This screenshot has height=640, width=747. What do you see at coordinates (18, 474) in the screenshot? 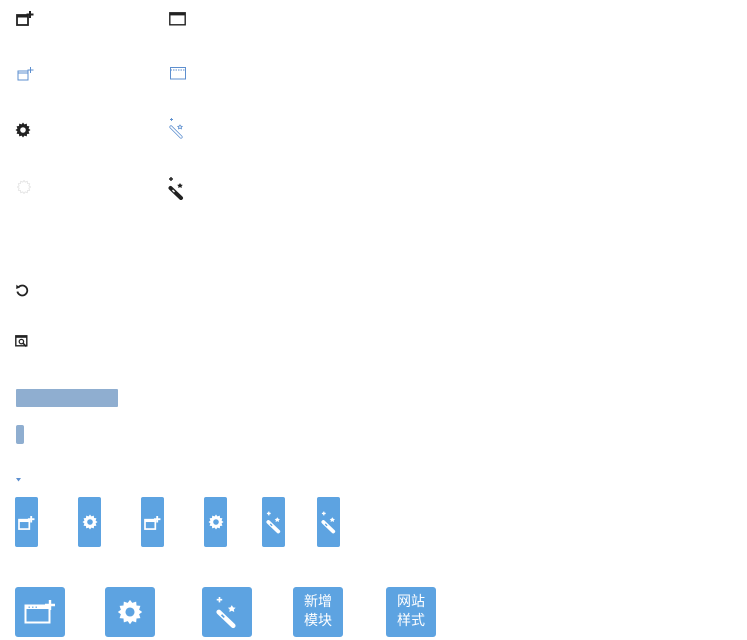
I see `caret-down-icon` at bounding box center [18, 474].